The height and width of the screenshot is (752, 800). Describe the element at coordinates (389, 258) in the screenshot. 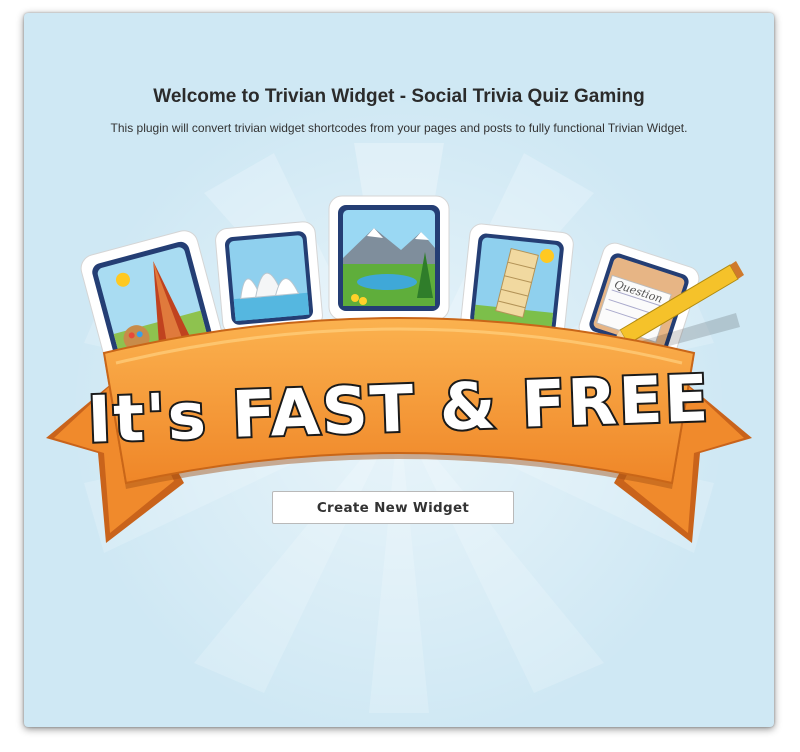

I see `mountain-lake-card-icon` at that location.